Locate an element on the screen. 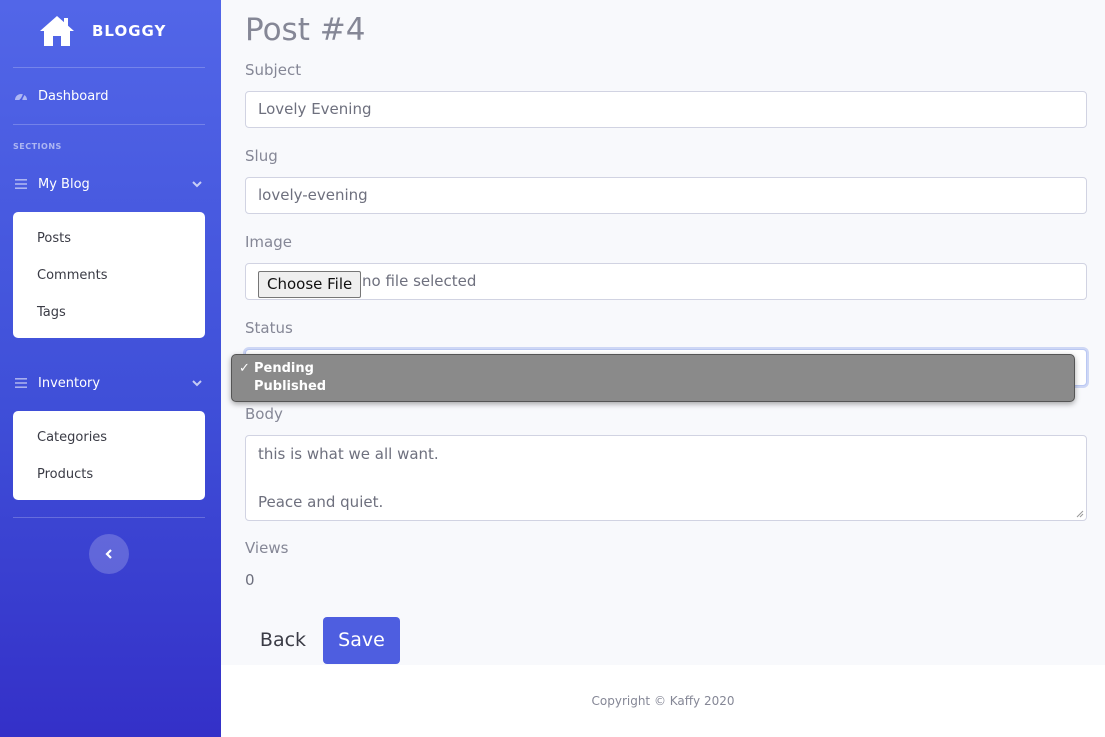  option-label: Published is located at coordinates (290, 386).